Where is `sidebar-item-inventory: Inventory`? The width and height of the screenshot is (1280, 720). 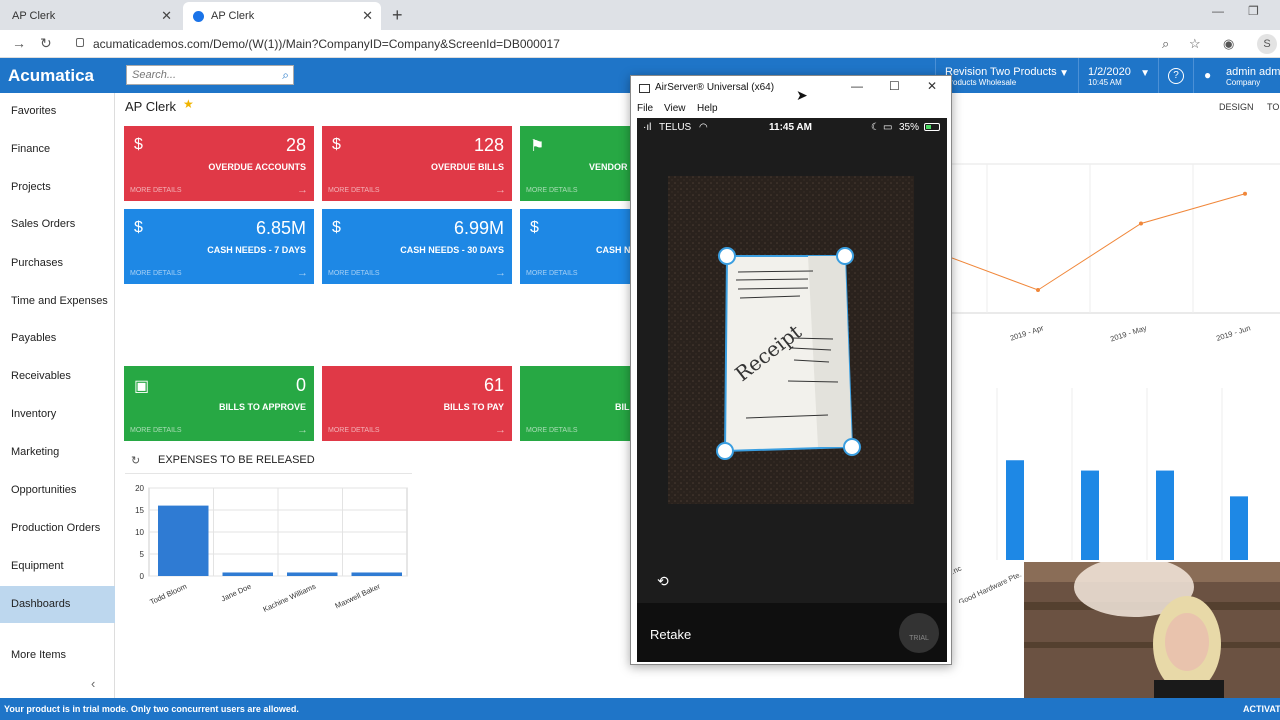
sidebar-item-inventory: Inventory is located at coordinates (57, 414).